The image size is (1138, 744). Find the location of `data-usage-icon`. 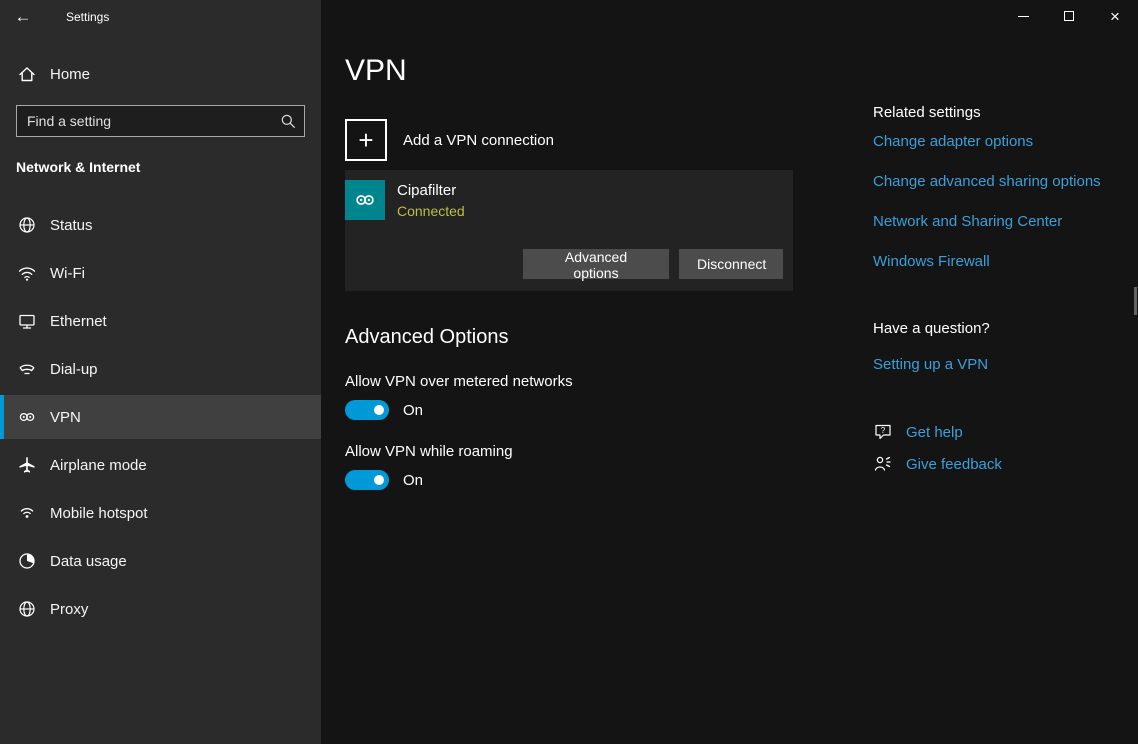

data-usage-icon is located at coordinates (27, 561).